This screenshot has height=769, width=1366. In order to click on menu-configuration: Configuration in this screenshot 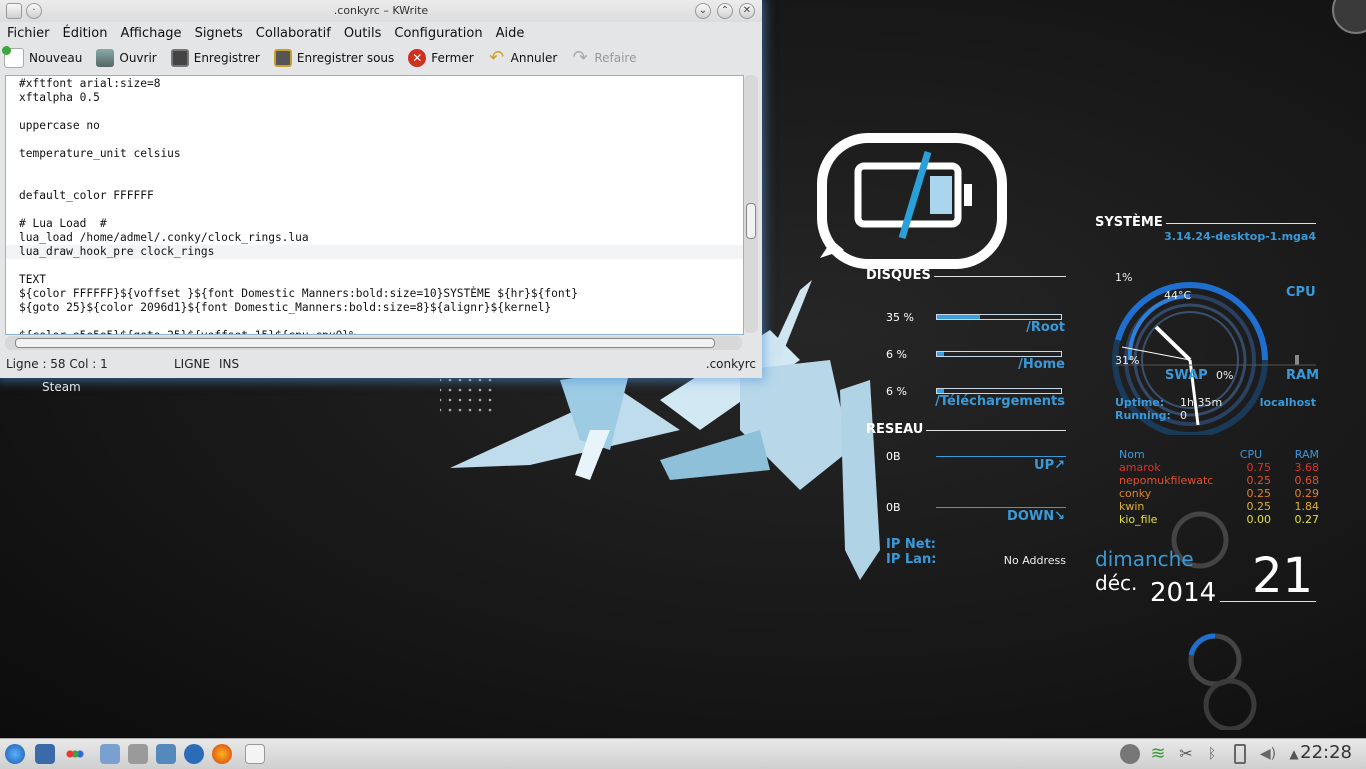, I will do `click(438, 33)`.